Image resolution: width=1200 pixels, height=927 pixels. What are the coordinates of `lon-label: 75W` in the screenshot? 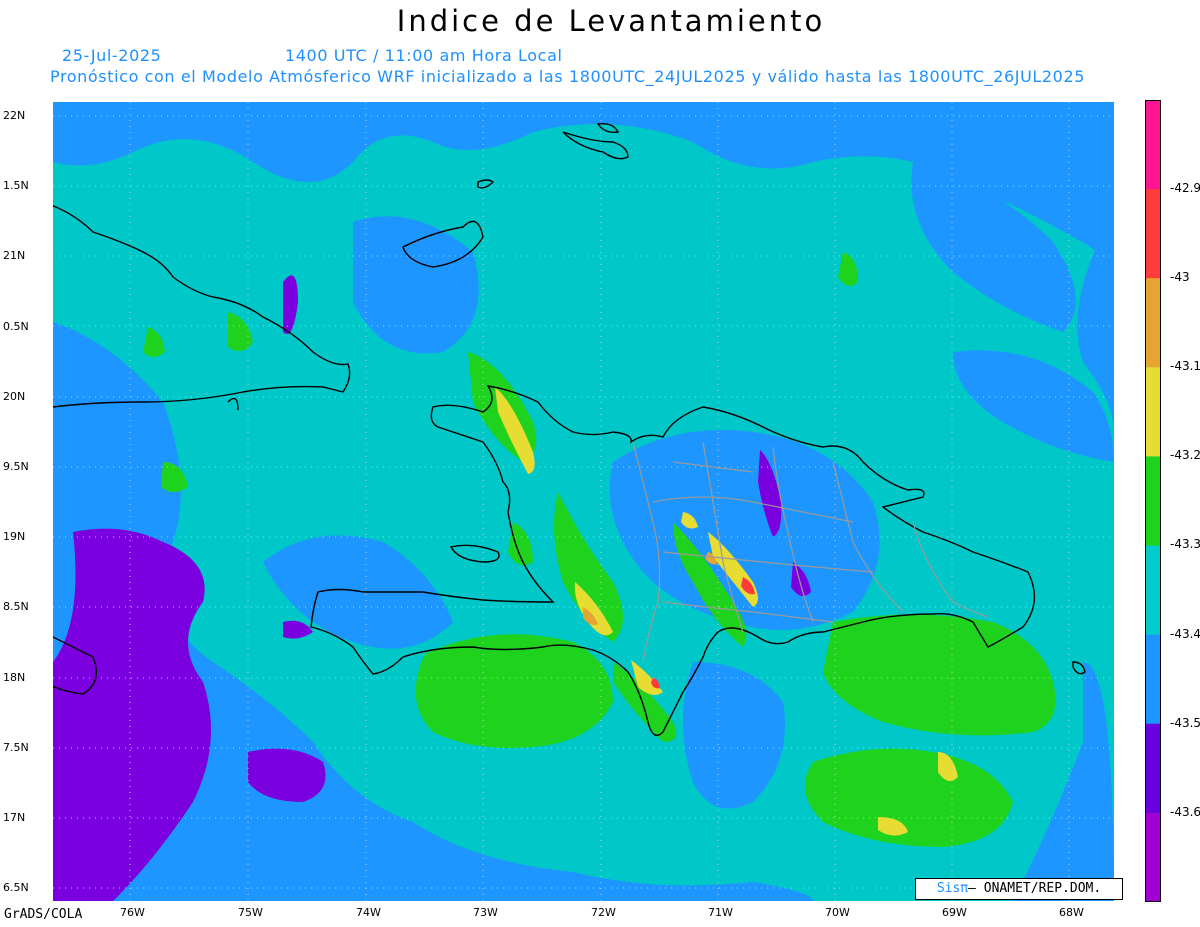 It's located at (250, 912).